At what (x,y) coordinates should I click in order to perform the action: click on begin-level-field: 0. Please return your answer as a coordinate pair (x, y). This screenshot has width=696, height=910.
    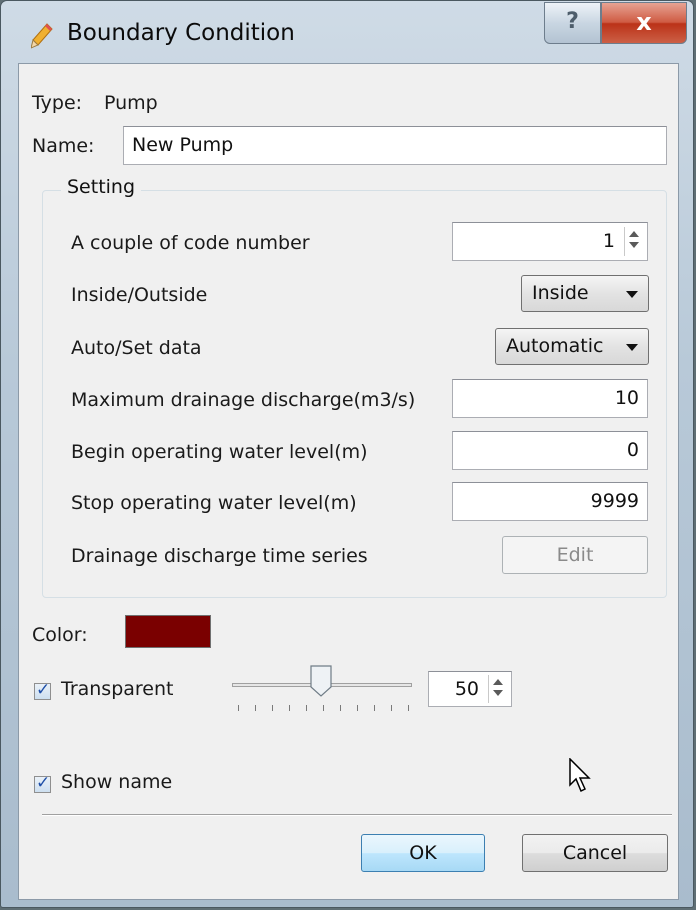
    Looking at the image, I should click on (550, 450).